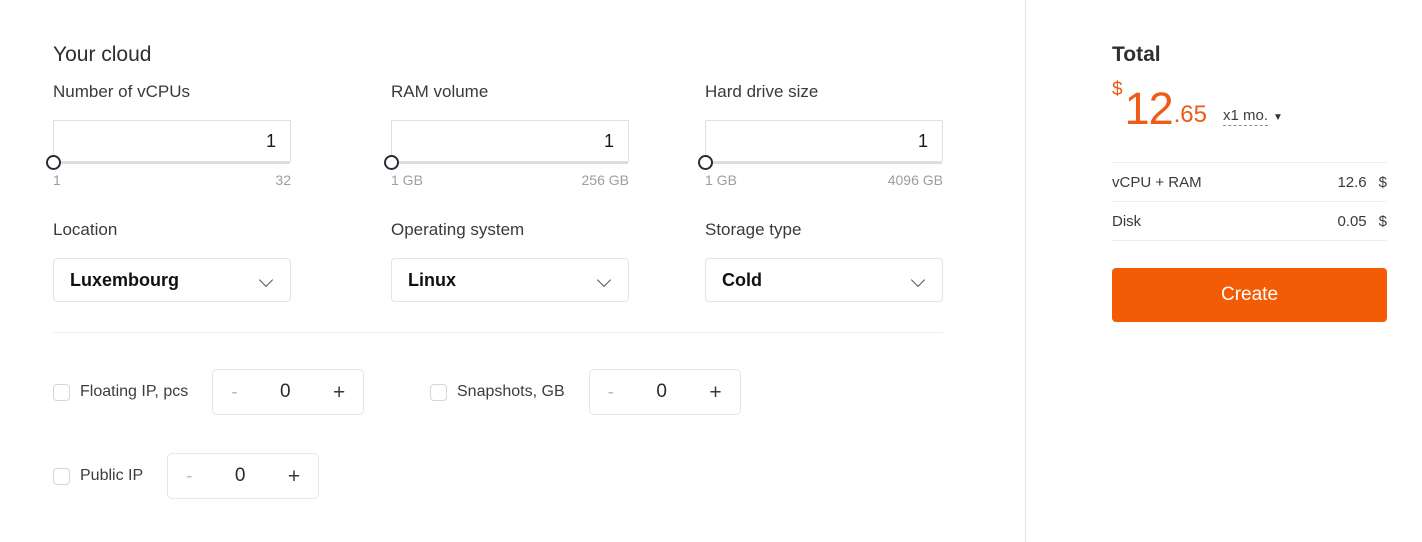 This screenshot has width=1422, height=542. Describe the element at coordinates (102, 54) in the screenshot. I see `page-title: Your cloud` at that location.